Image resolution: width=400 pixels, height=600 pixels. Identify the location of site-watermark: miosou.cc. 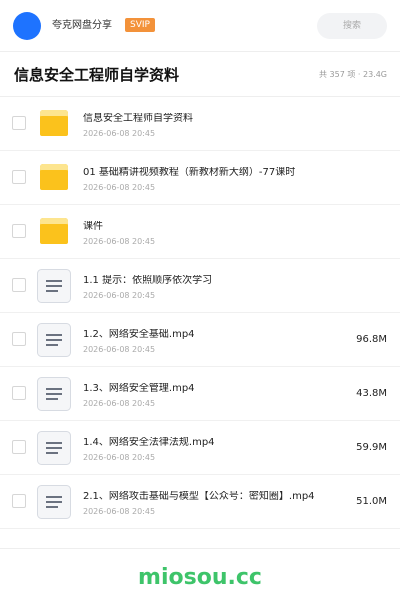
(200, 577).